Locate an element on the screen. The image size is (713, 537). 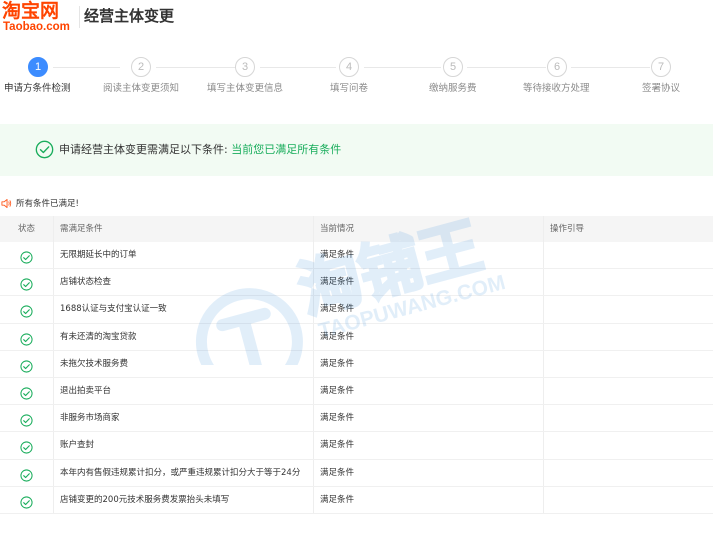
step-label: 申请方条件检测 is located at coordinates (37, 88).